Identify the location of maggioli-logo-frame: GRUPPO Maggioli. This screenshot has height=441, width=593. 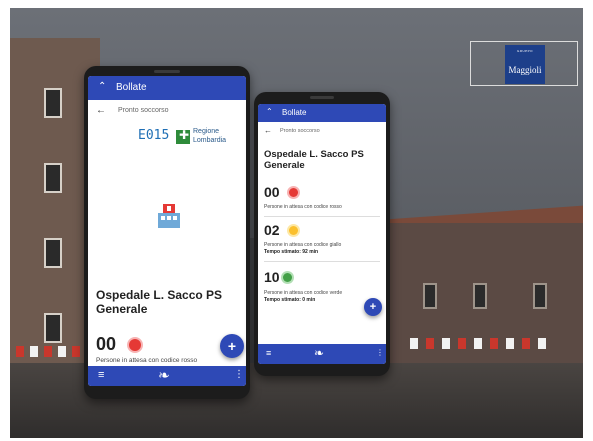
(524, 63).